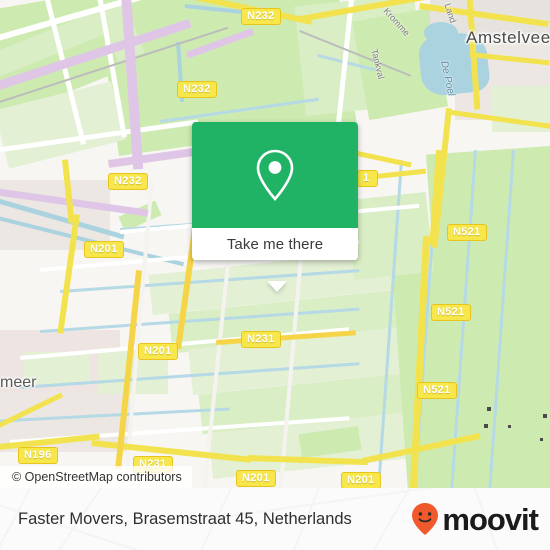 The height and width of the screenshot is (550, 550). I want to click on shield-n201-bottomright: N201, so click(361, 480).